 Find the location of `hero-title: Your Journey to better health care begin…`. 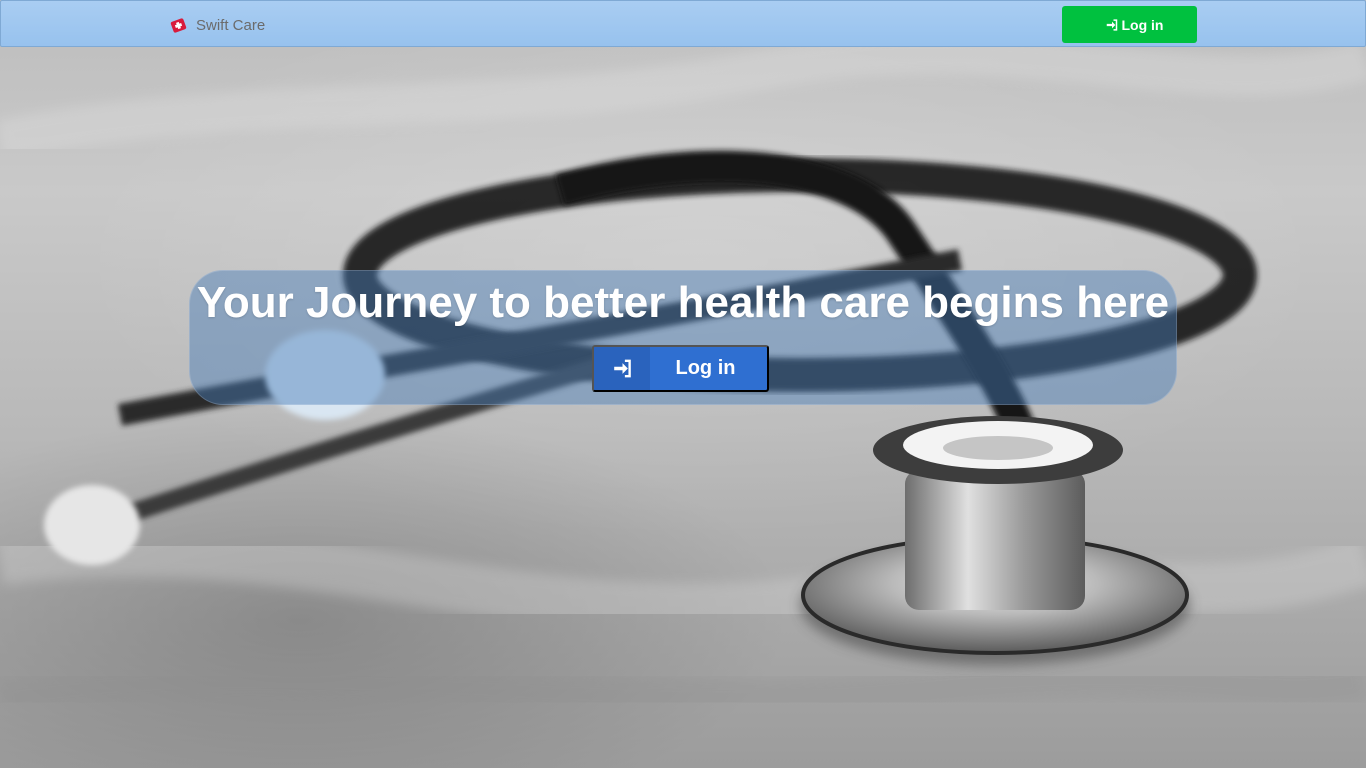

hero-title: Your Journey to better health care begin… is located at coordinates (683, 302).